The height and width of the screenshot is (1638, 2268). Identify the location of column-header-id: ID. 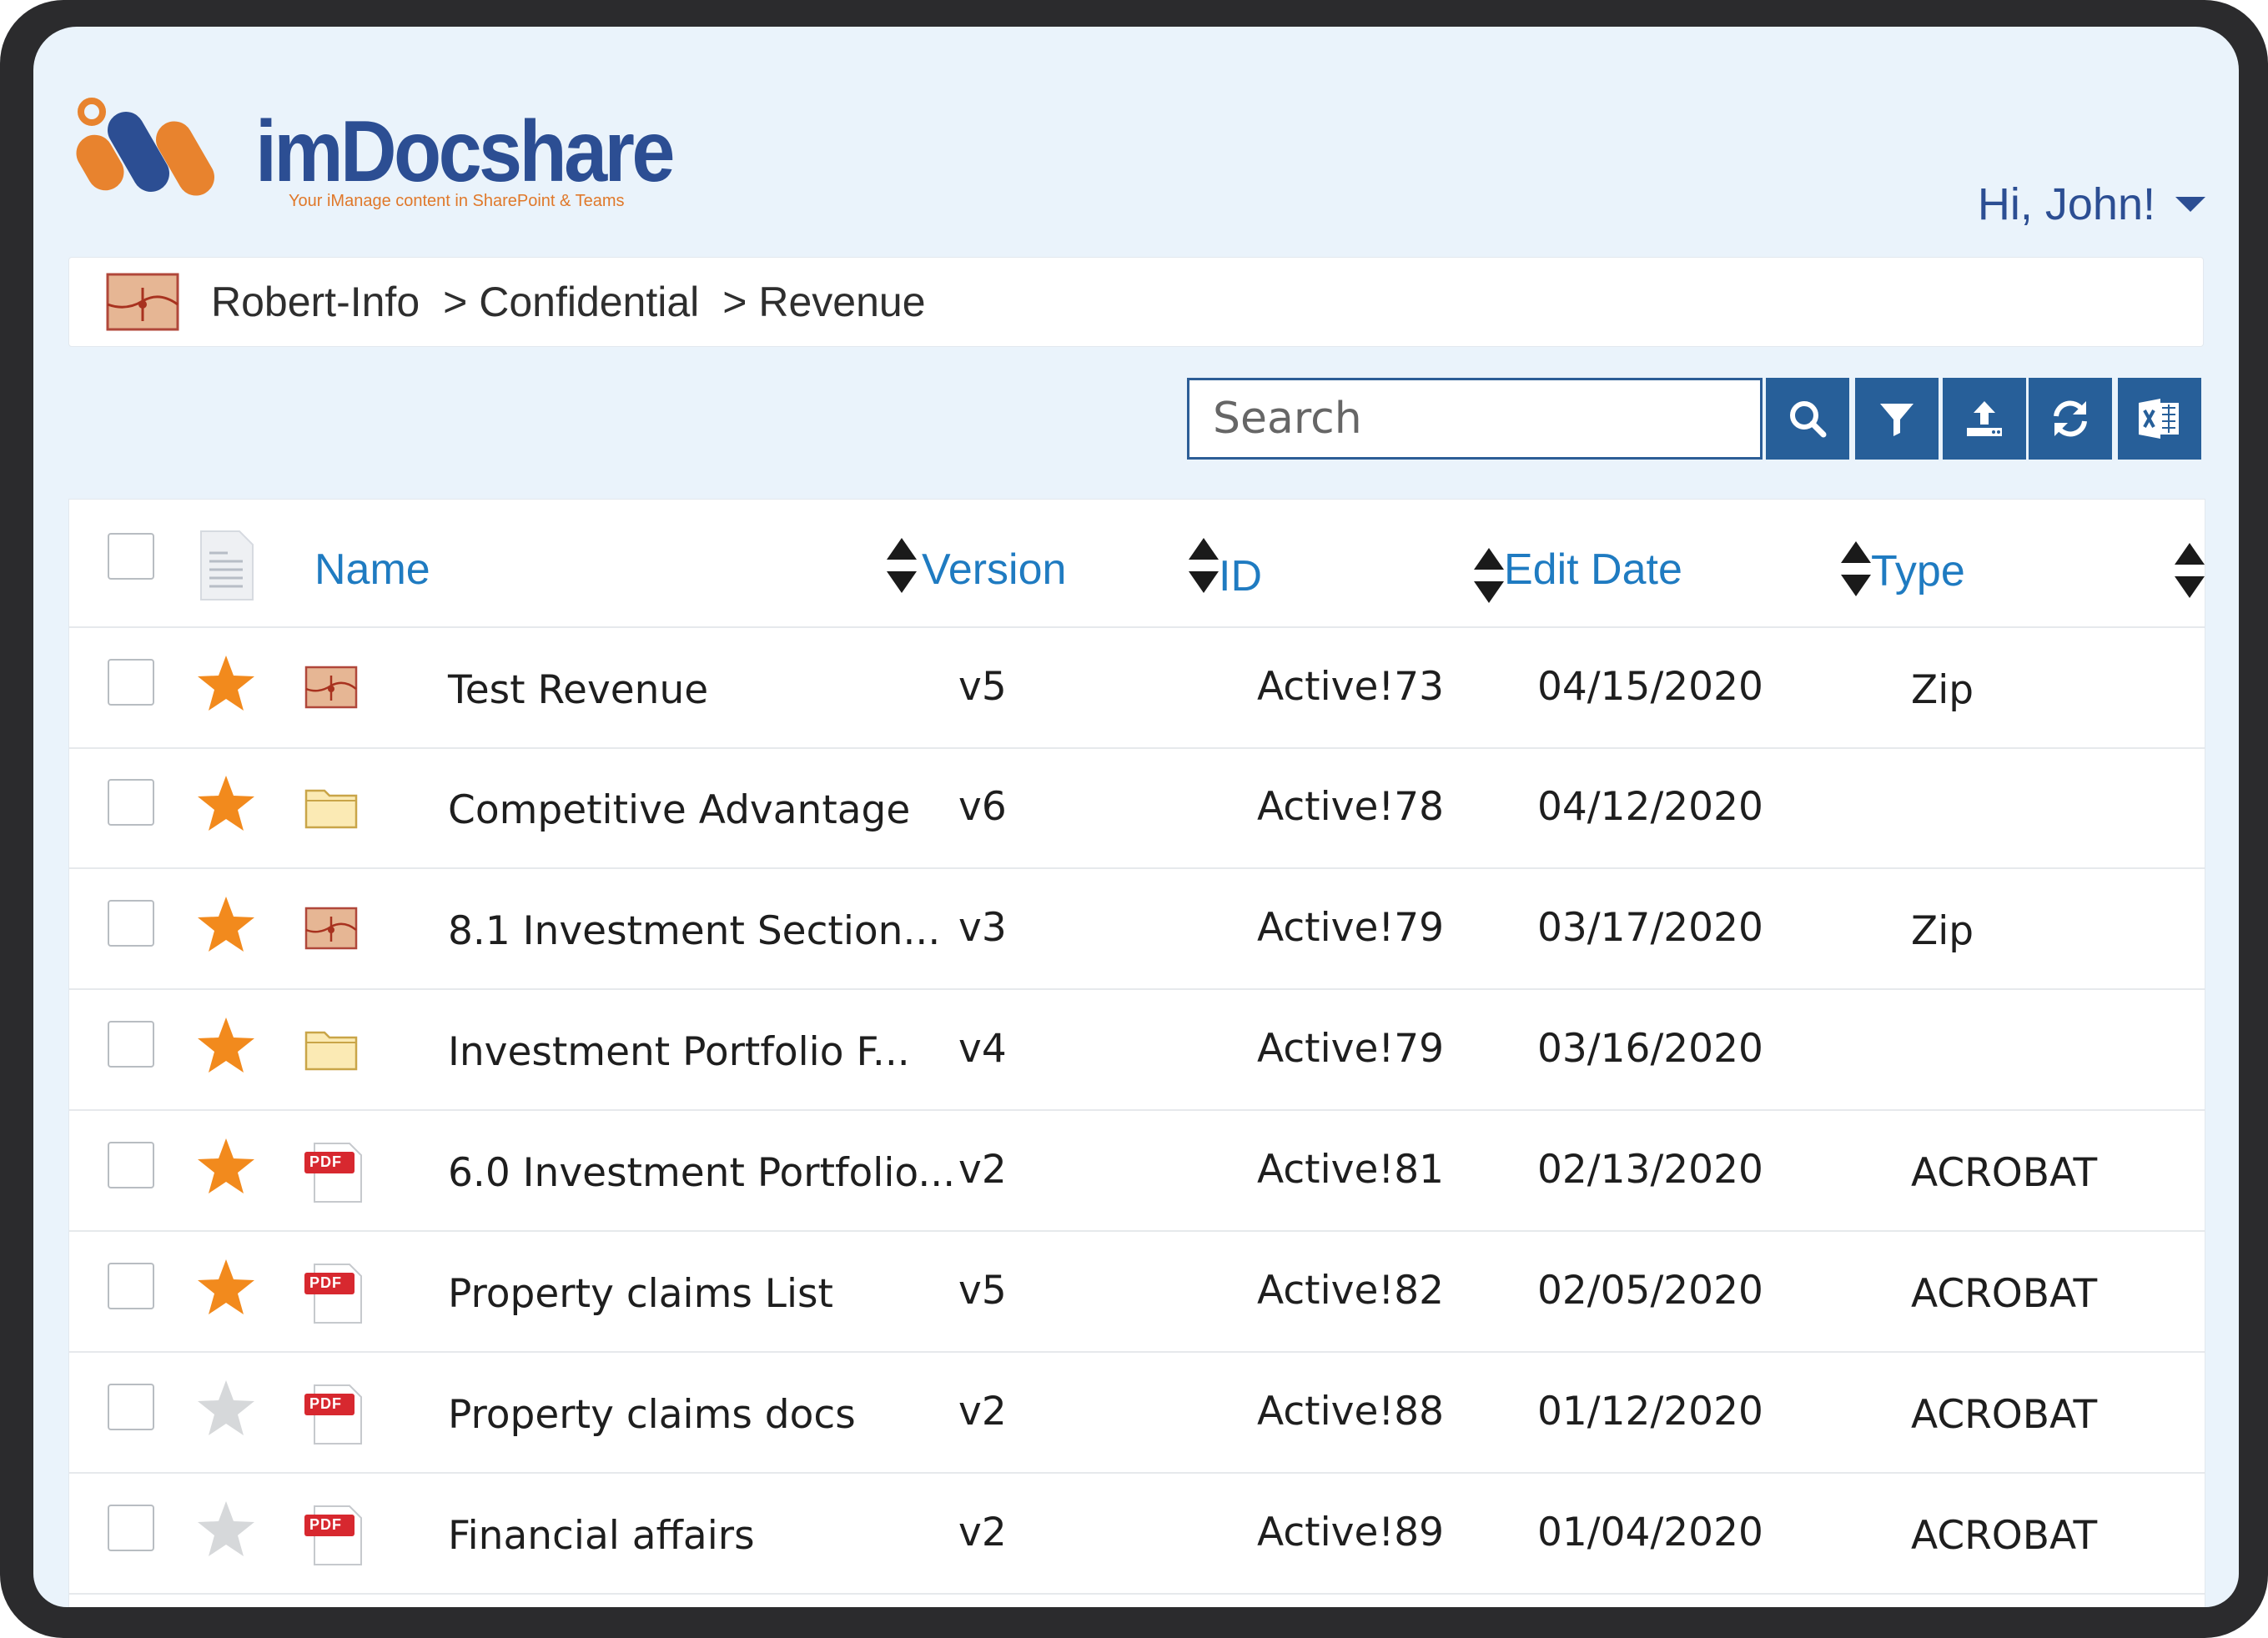
(1240, 576).